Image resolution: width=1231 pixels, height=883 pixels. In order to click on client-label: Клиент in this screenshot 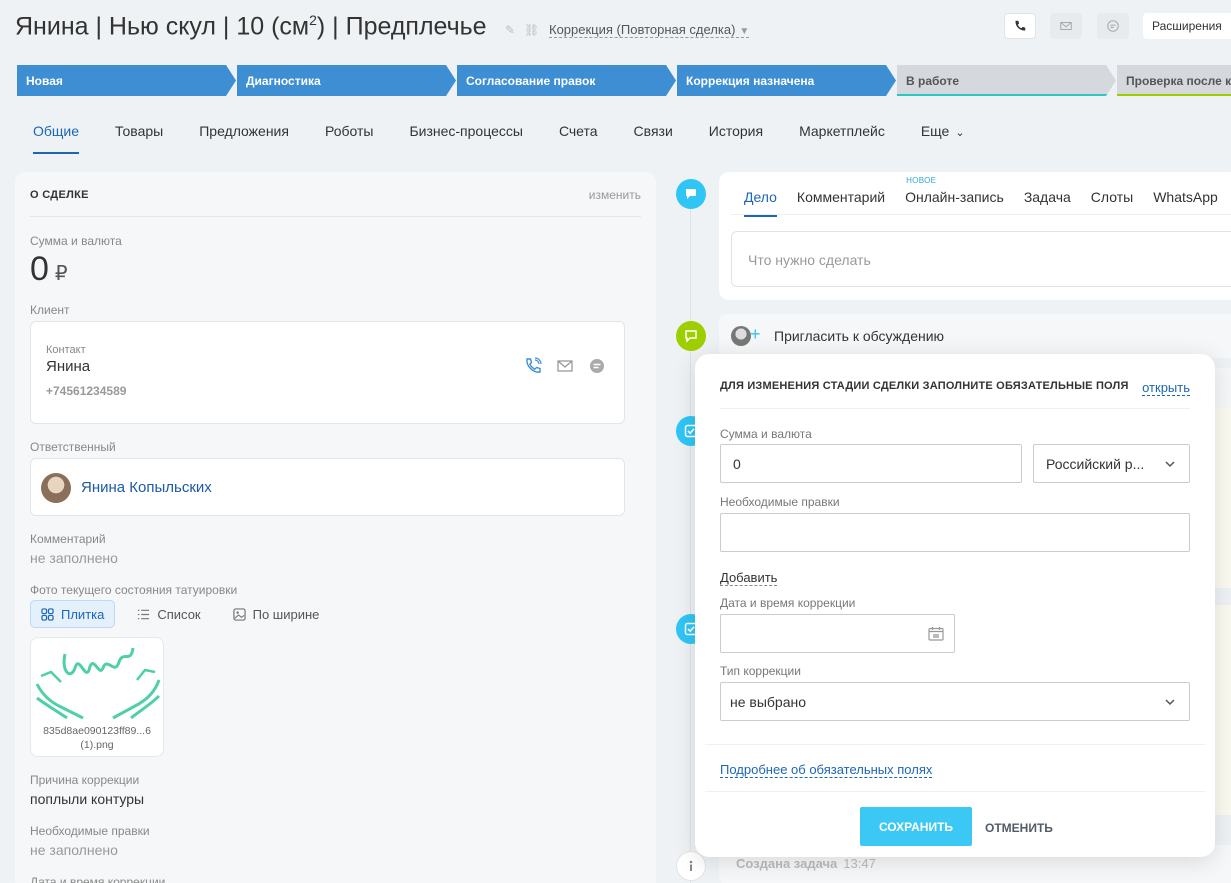, I will do `click(50, 310)`.